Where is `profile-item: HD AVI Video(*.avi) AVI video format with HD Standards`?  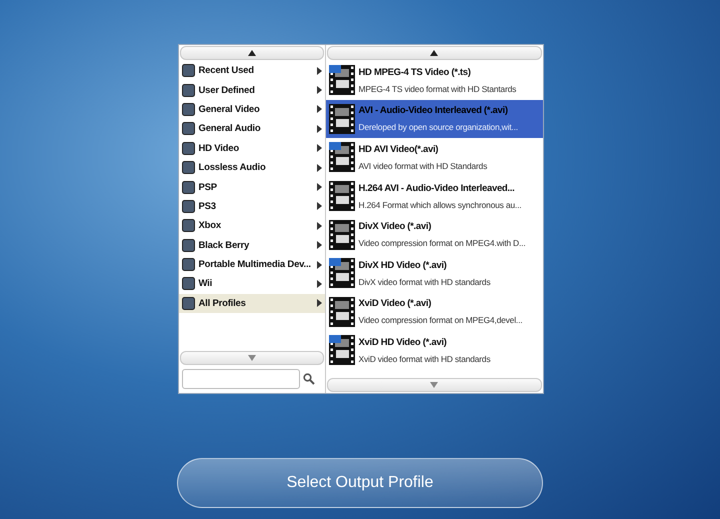
profile-item: HD AVI Video(*.avi) AVI video format with HD Standards is located at coordinates (434, 157).